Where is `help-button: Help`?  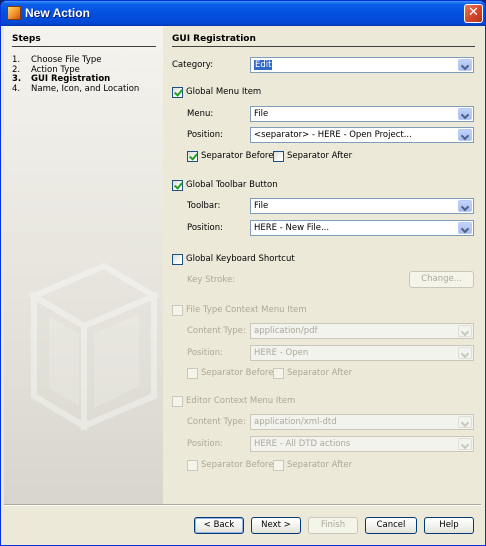
help-button: Help is located at coordinates (449, 525).